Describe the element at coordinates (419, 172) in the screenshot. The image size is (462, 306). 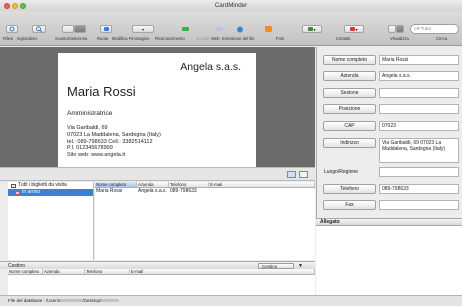
I see `field-region` at that location.